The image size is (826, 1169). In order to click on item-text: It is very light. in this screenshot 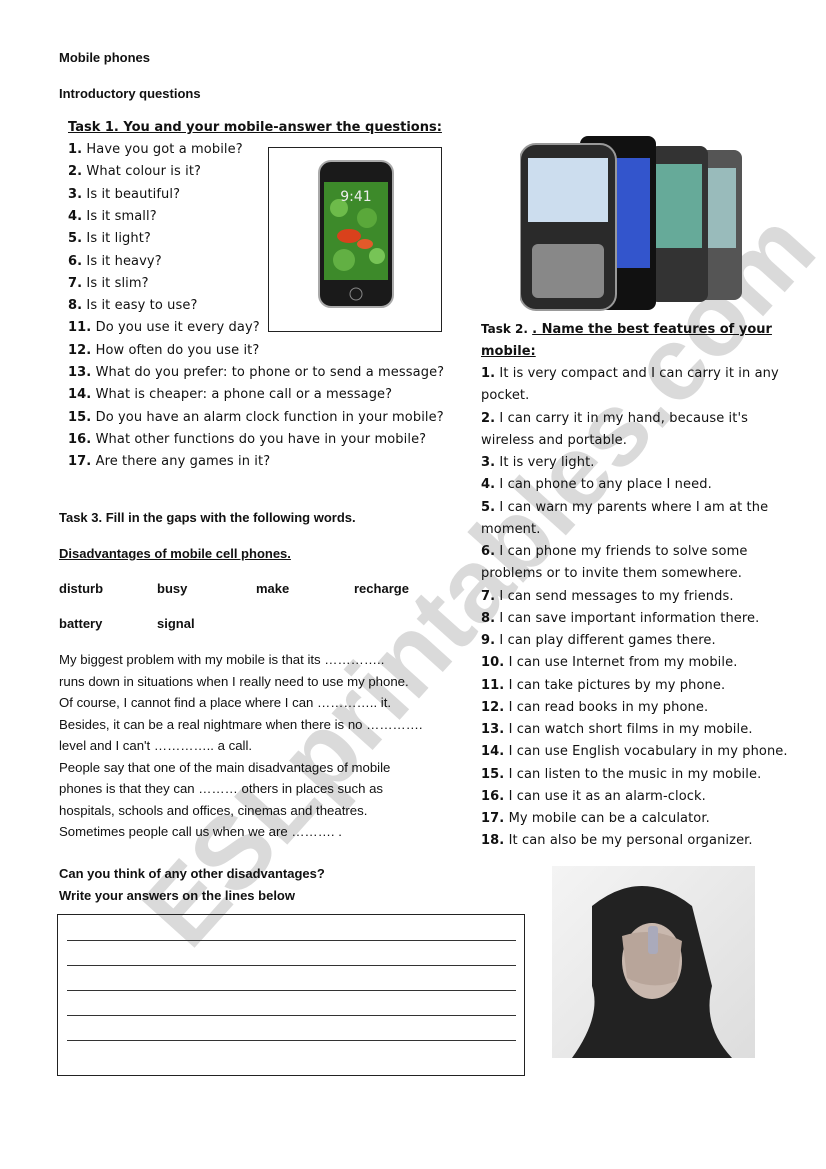, I will do `click(547, 462)`.